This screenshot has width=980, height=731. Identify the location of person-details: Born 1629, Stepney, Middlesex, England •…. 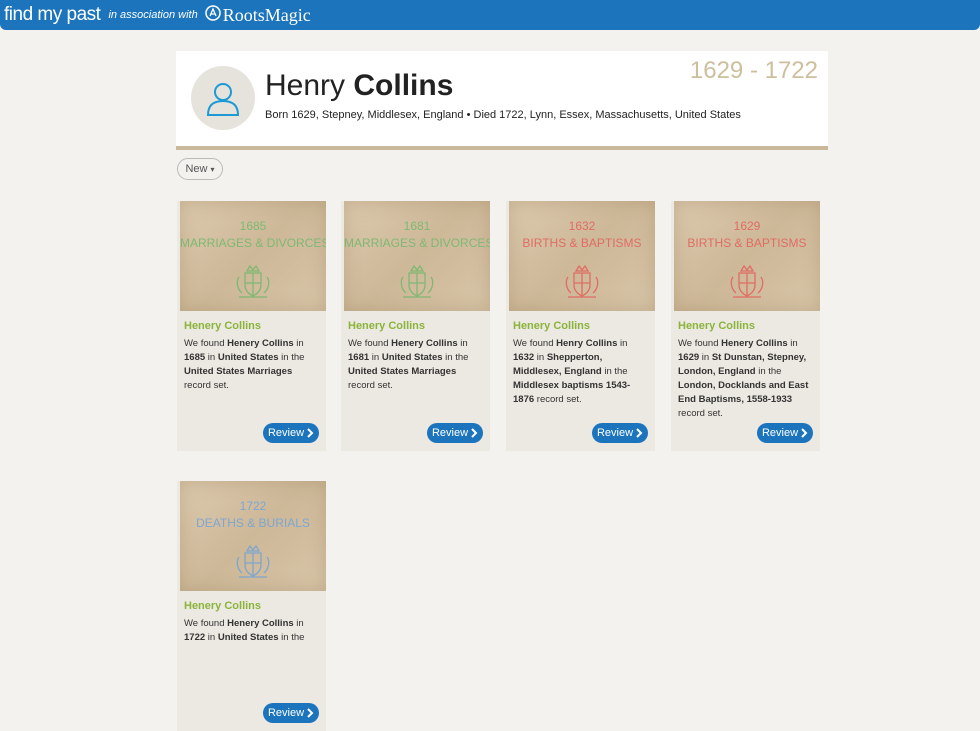
(503, 115).